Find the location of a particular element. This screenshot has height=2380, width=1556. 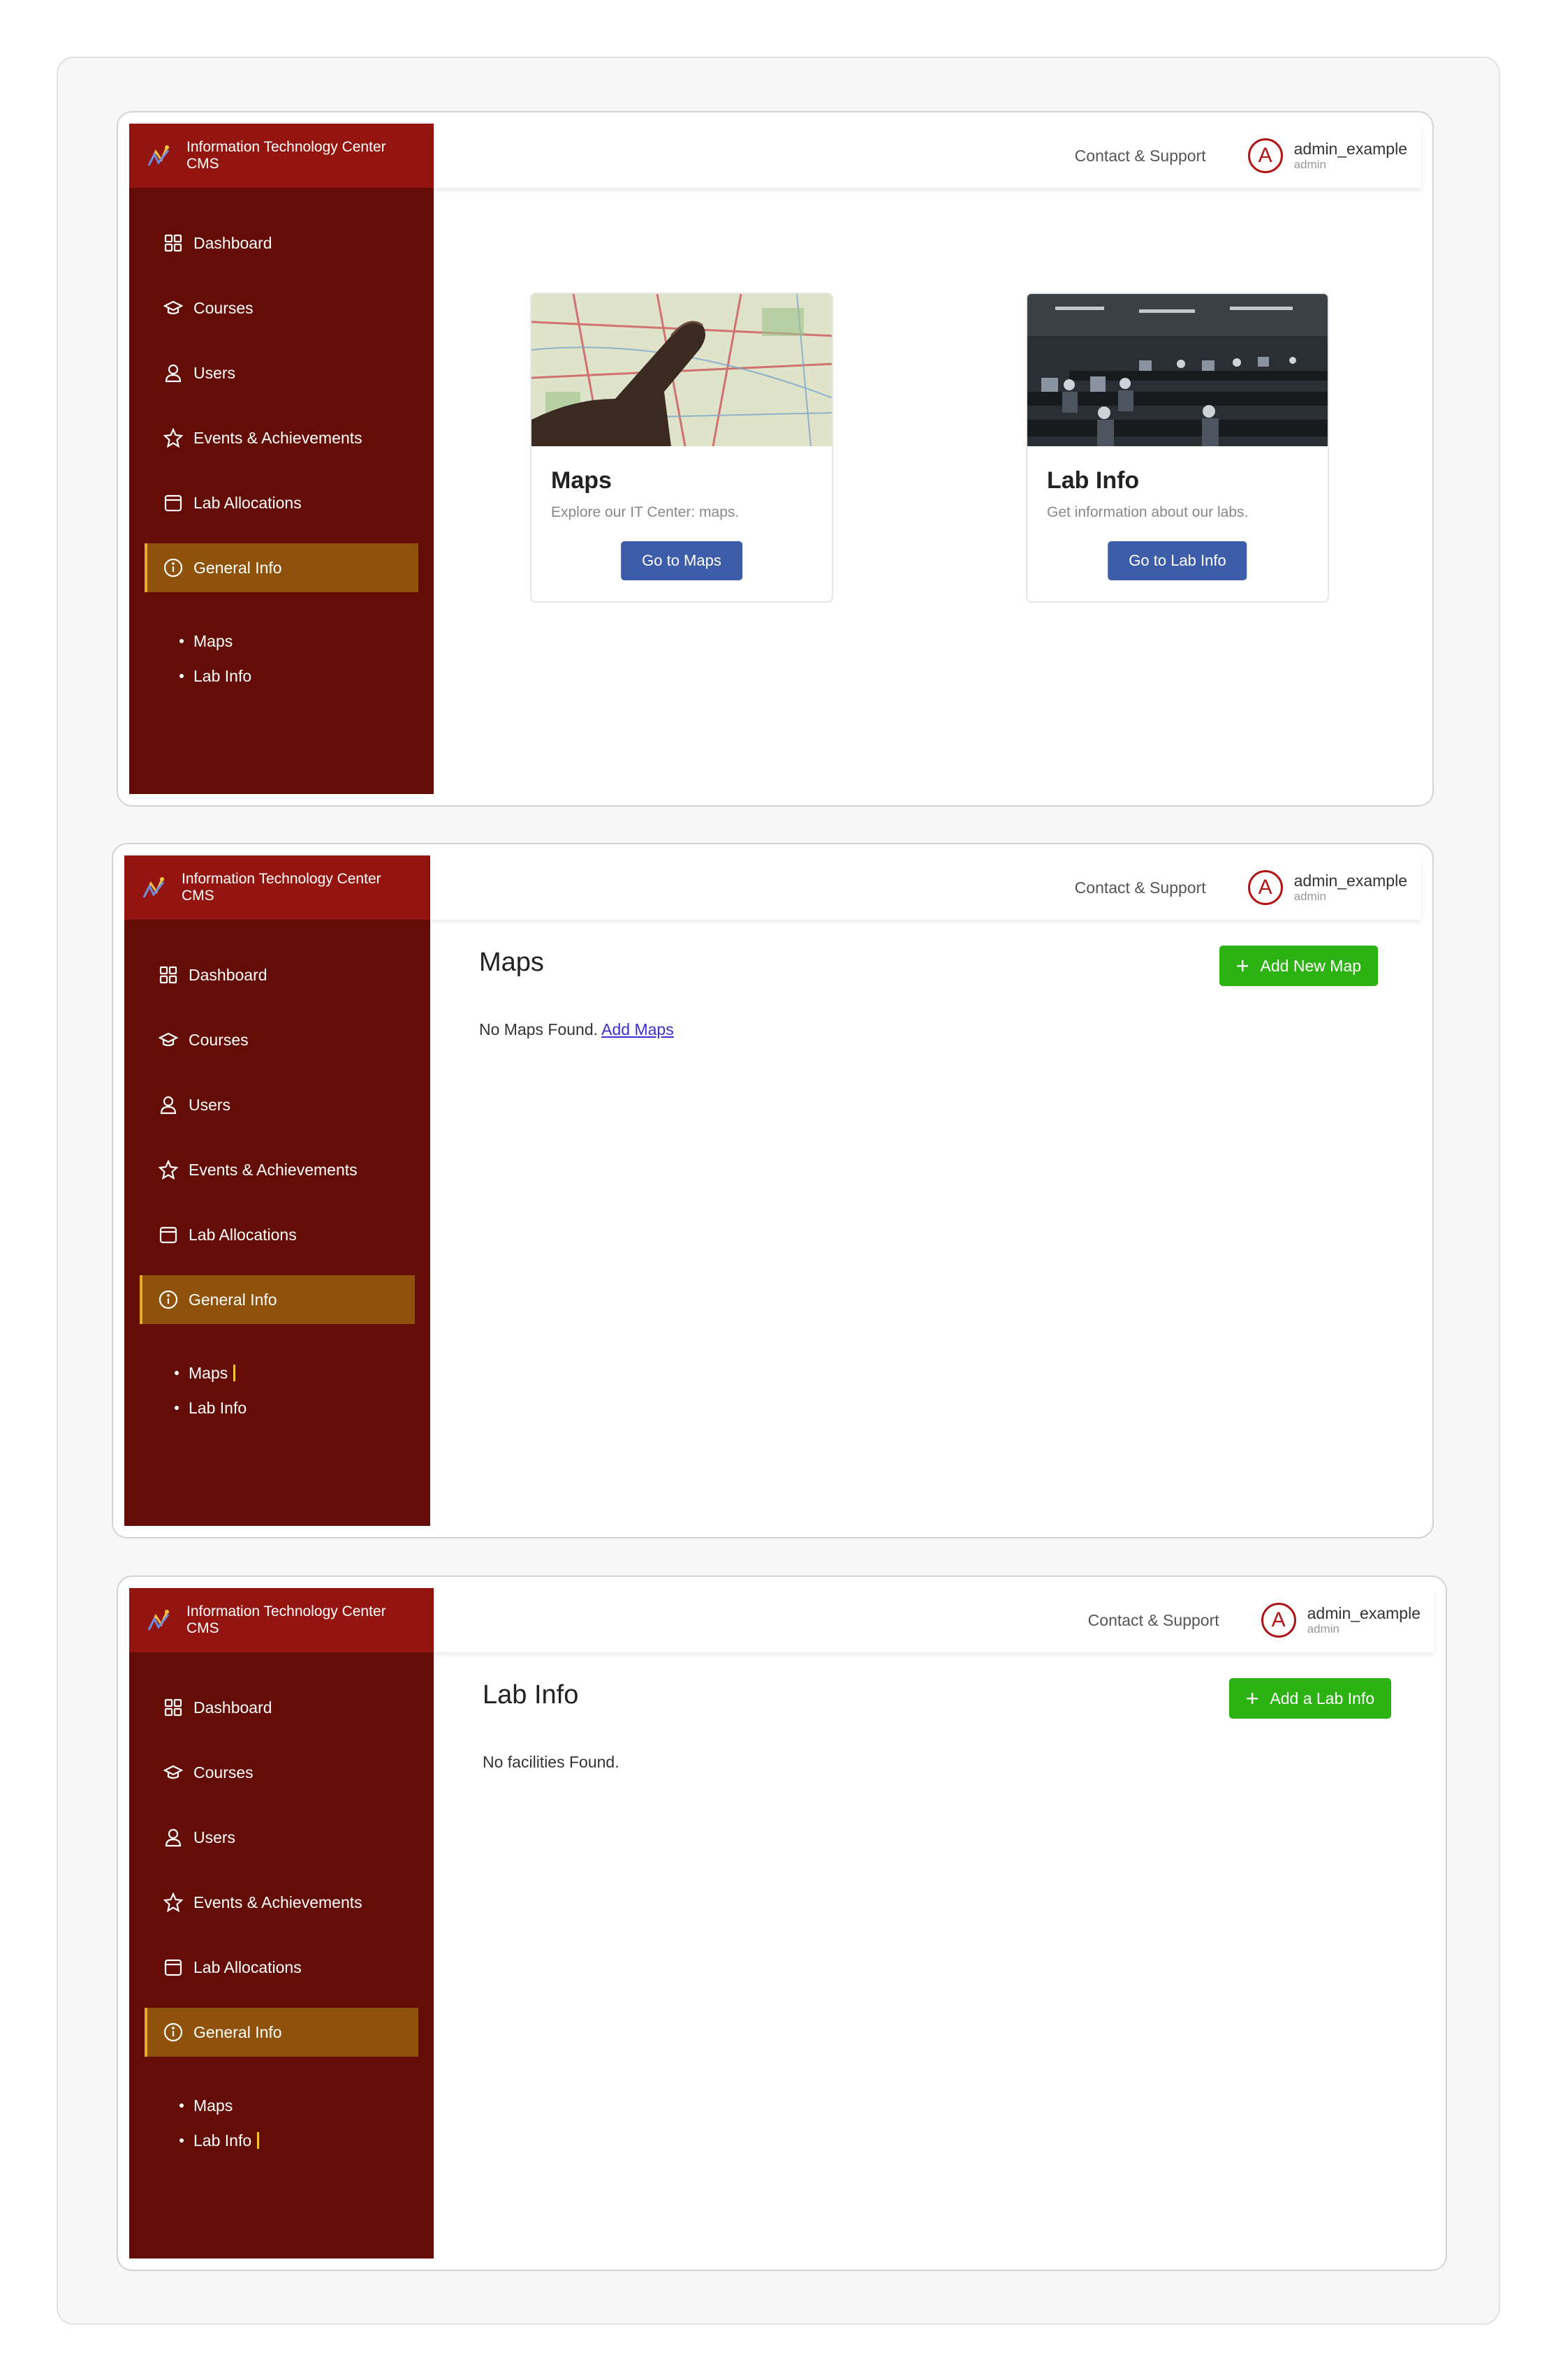

go-to-maps-button: Go to Maps is located at coordinates (681, 560).